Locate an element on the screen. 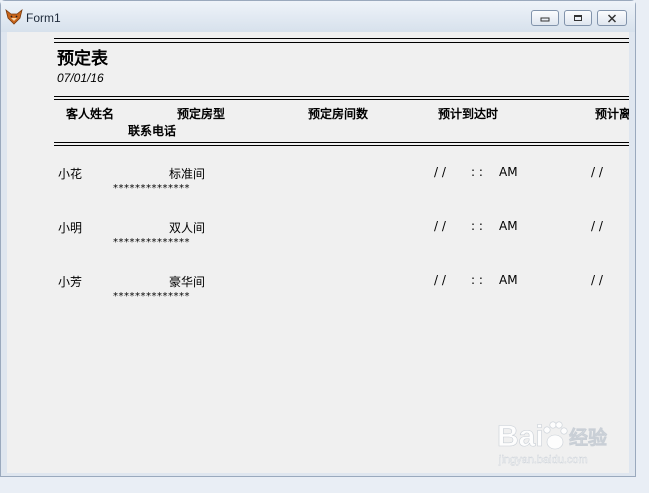 This screenshot has width=649, height=493. cell-name: 小明 is located at coordinates (70, 228).